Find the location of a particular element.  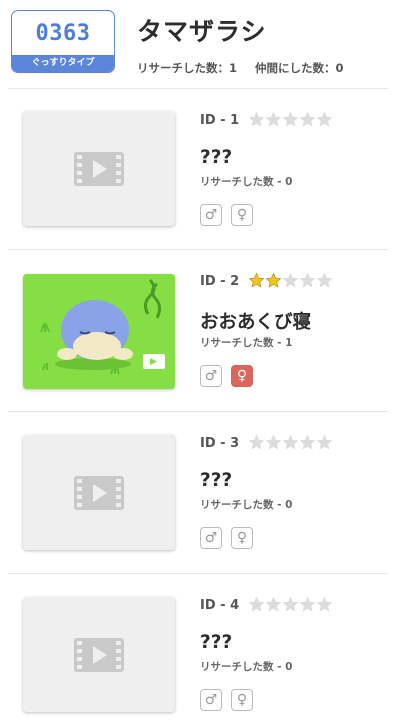

spheal-sleeping-image is located at coordinates (99, 331).